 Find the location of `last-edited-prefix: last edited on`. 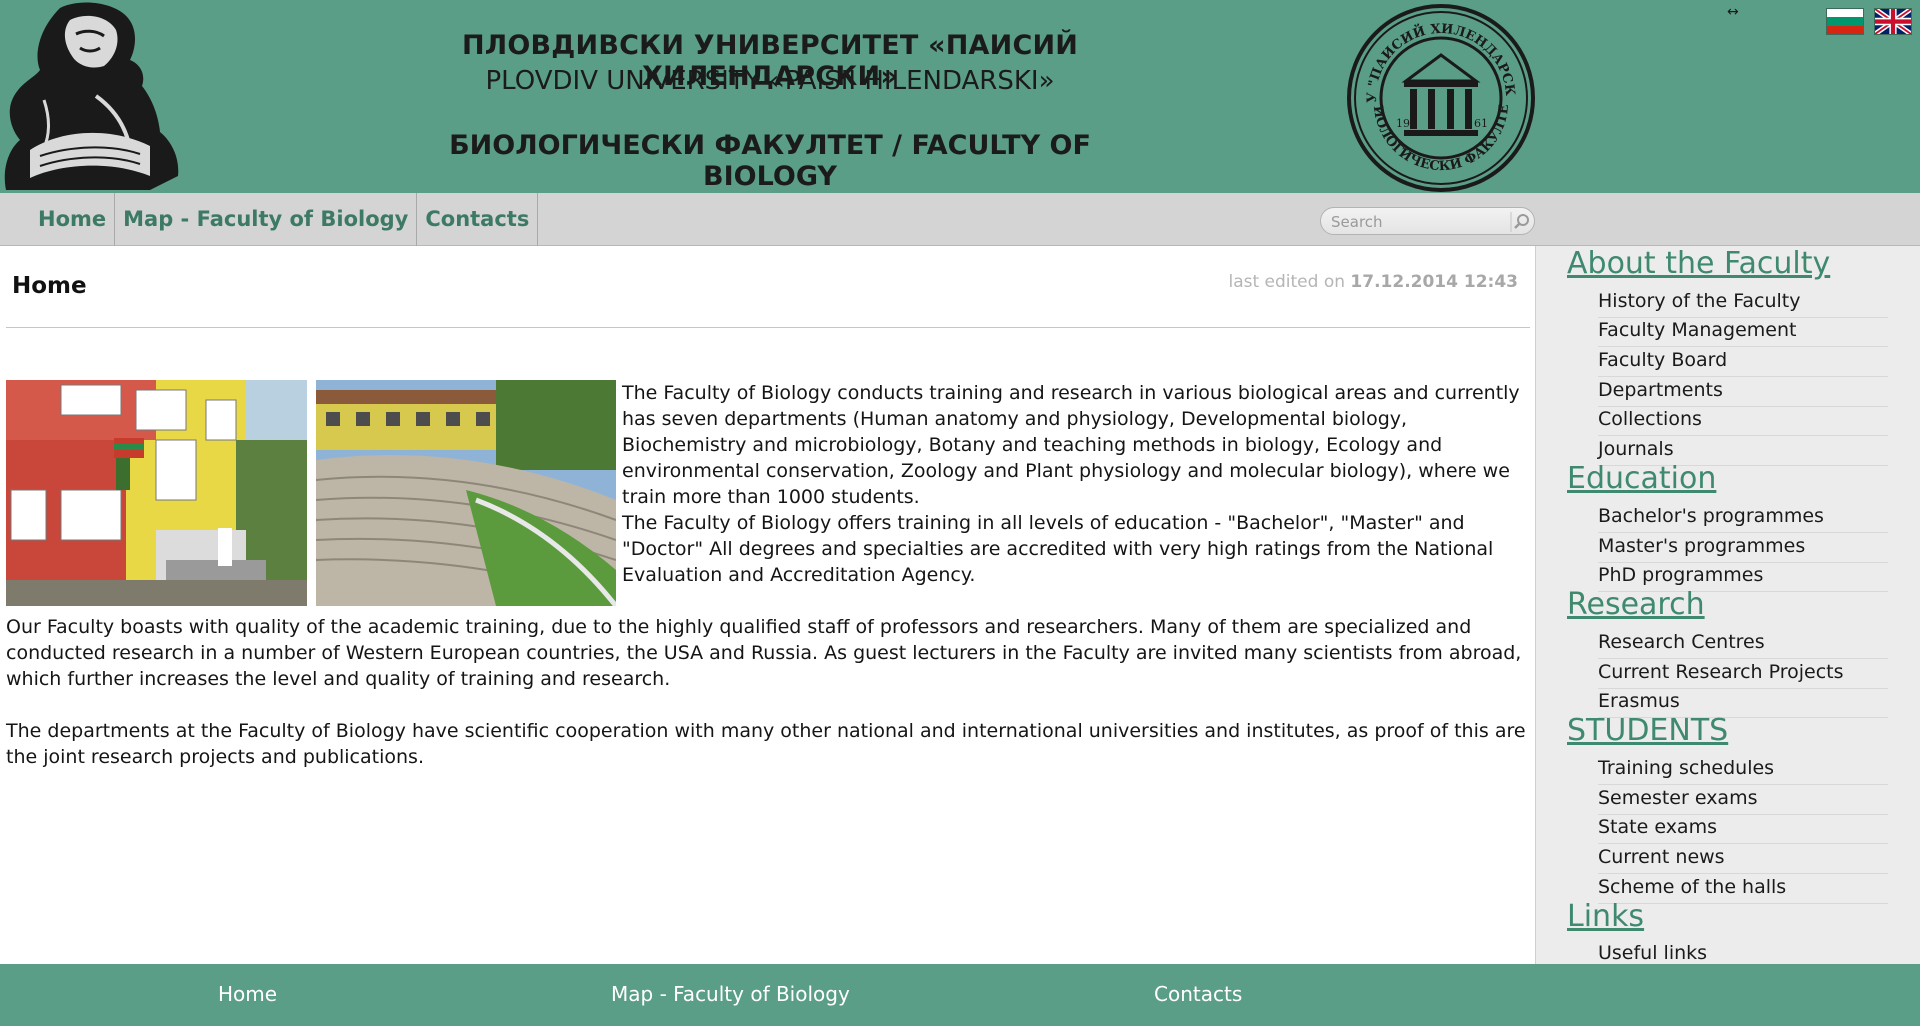

last-edited-prefix: last edited on is located at coordinates (1287, 282).